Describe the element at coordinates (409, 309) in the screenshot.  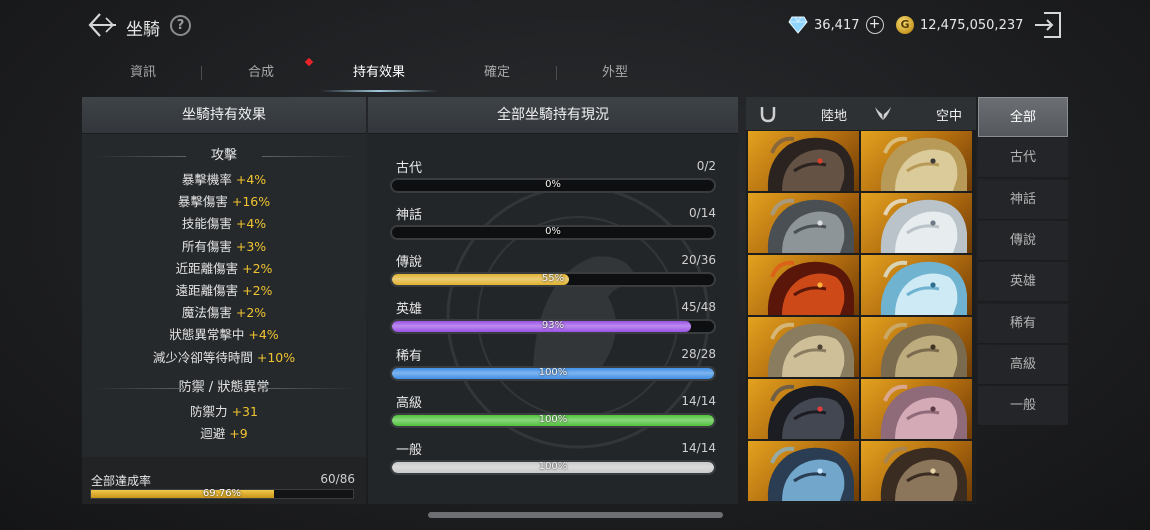
I see `grade-name: 英雄` at that location.